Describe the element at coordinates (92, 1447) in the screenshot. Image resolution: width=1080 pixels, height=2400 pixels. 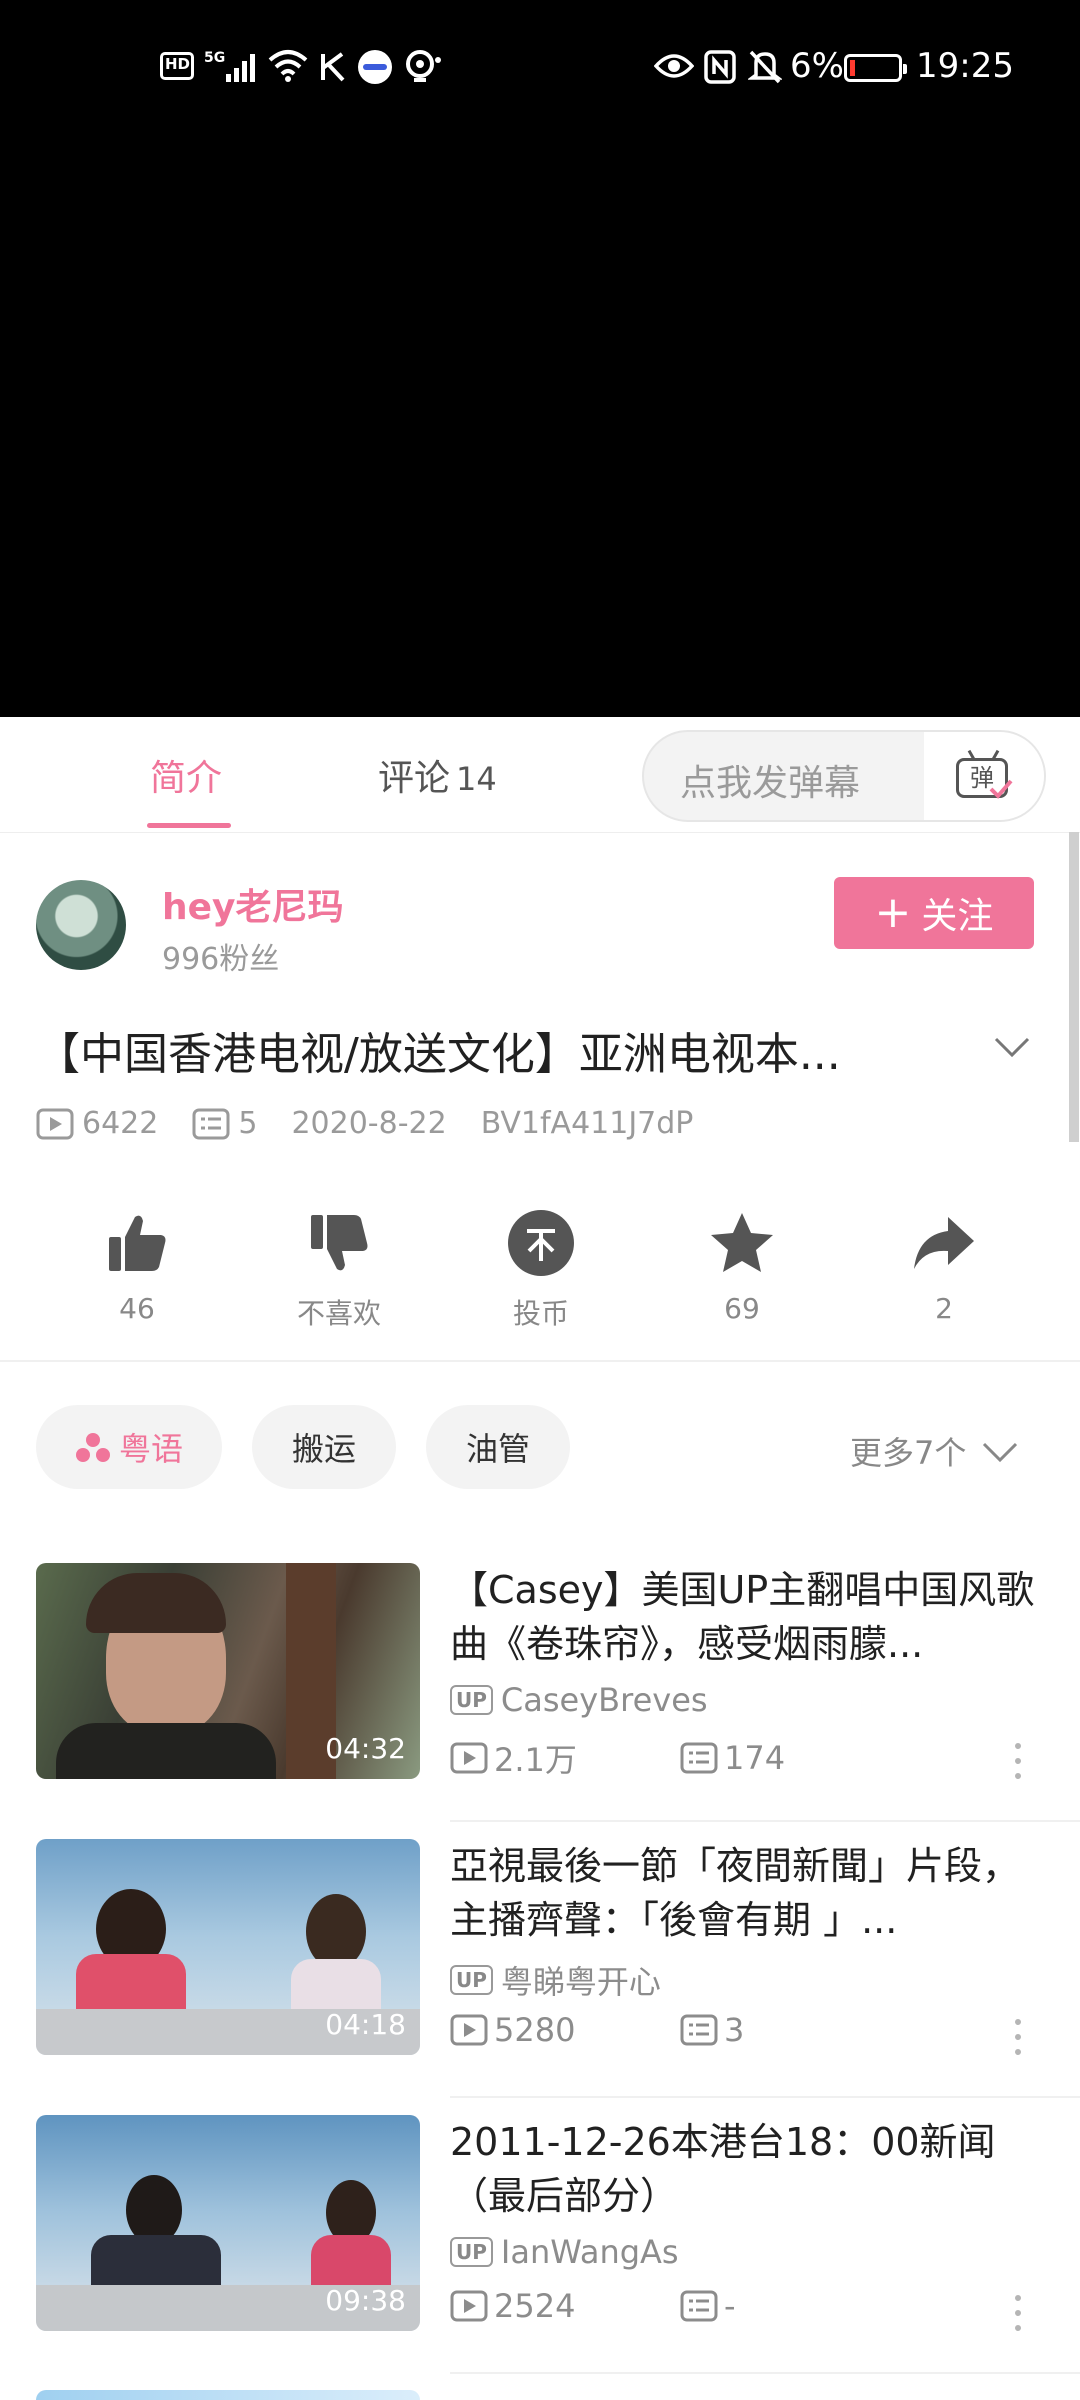
I see `channel-icon` at that location.